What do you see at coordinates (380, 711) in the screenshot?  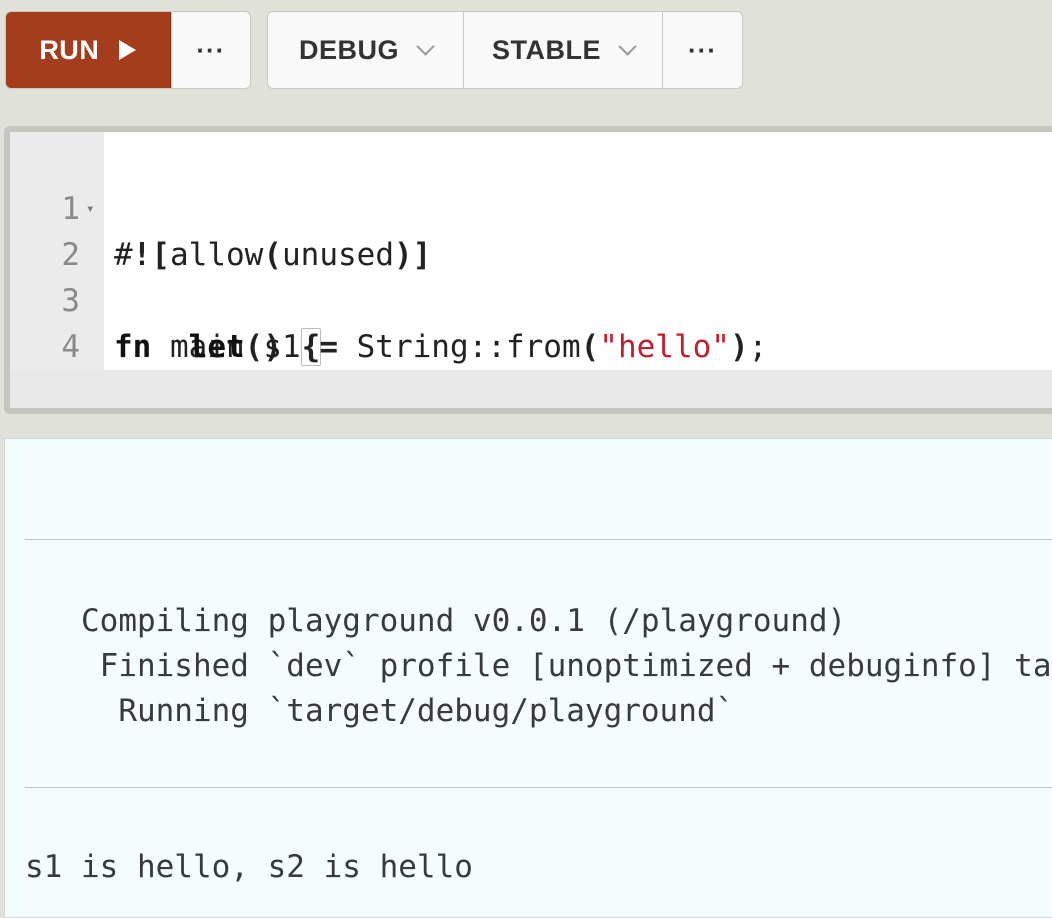 I see `compiler-line: Running `target/debug/playground`` at bounding box center [380, 711].